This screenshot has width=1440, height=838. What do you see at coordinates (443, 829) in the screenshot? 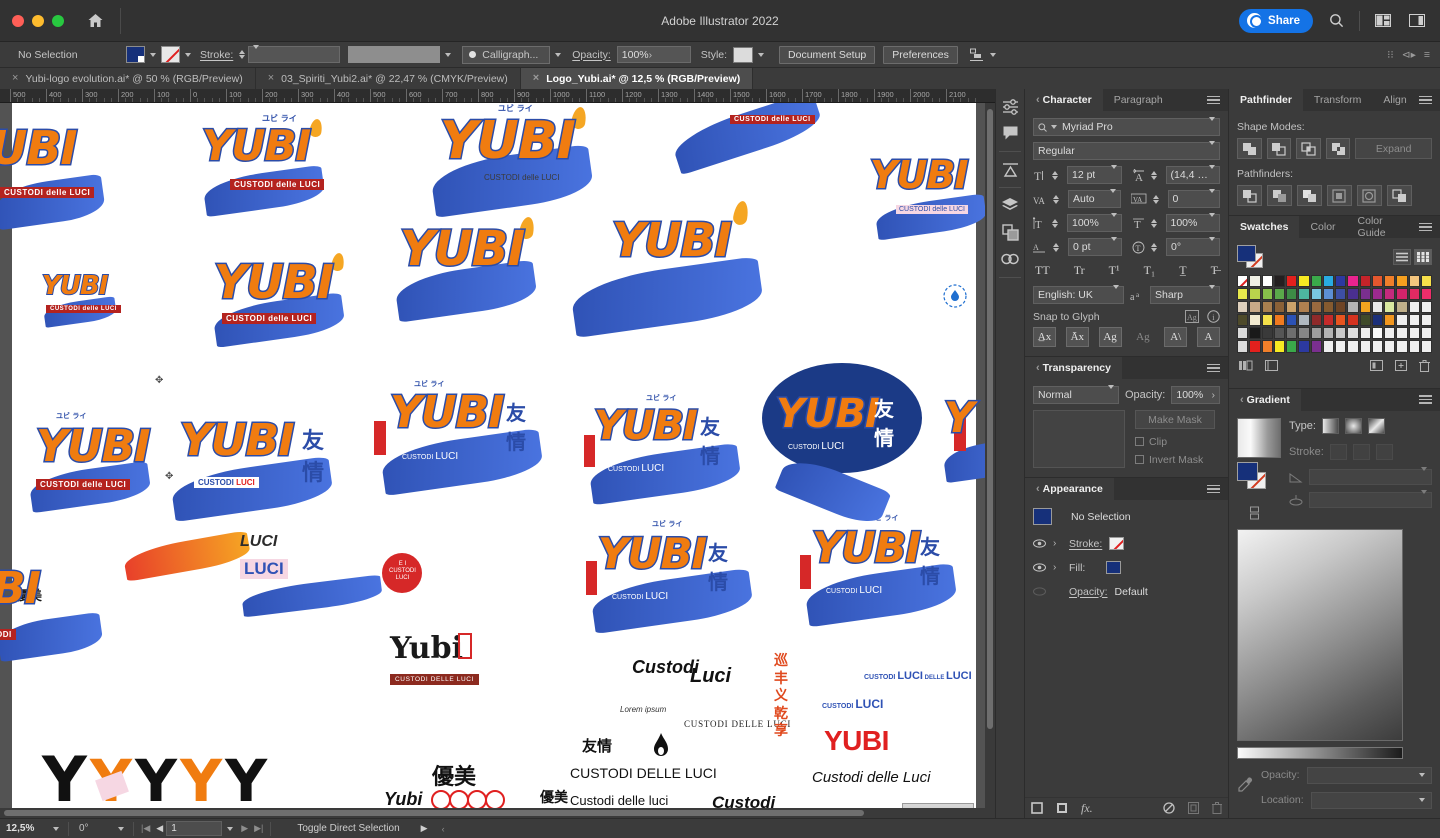
I see `collapse-icon: ‹` at bounding box center [443, 829].